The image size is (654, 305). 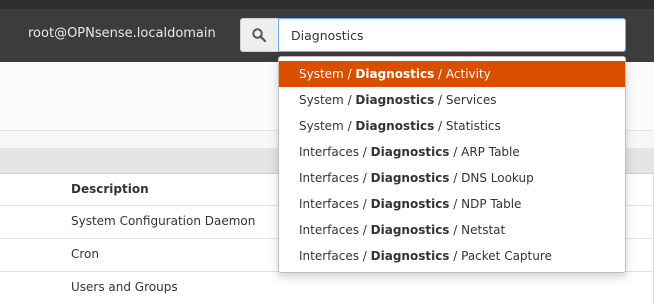 I want to click on table-row: Users and Groups, so click(x=327, y=287).